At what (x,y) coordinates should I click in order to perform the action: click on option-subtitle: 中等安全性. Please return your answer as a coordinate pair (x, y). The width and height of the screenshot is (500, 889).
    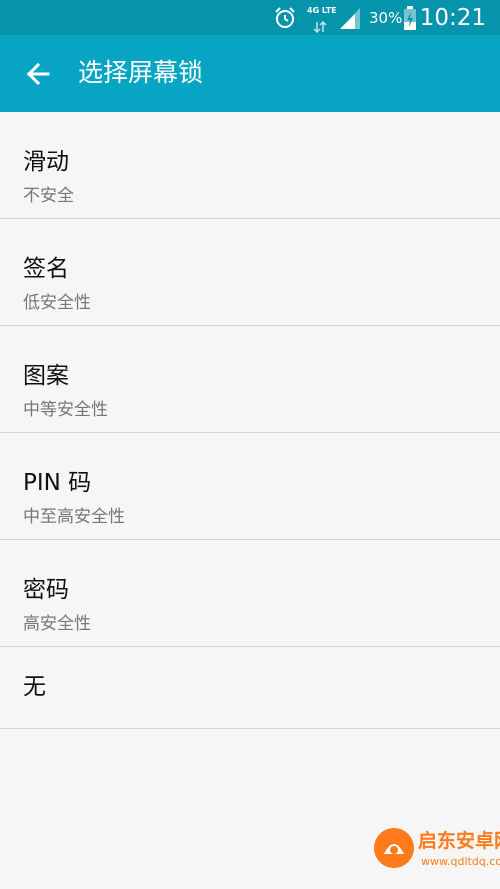
    Looking at the image, I should click on (65, 410).